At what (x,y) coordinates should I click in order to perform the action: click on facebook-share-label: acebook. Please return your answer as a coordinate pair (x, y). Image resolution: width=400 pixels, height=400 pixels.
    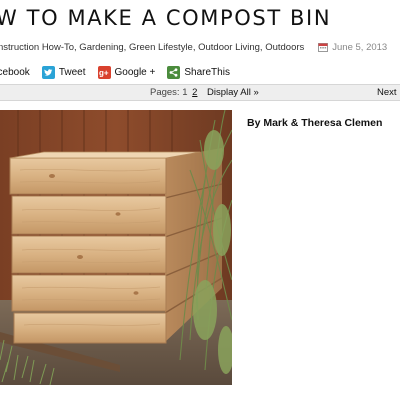
    Looking at the image, I should click on (15, 72).